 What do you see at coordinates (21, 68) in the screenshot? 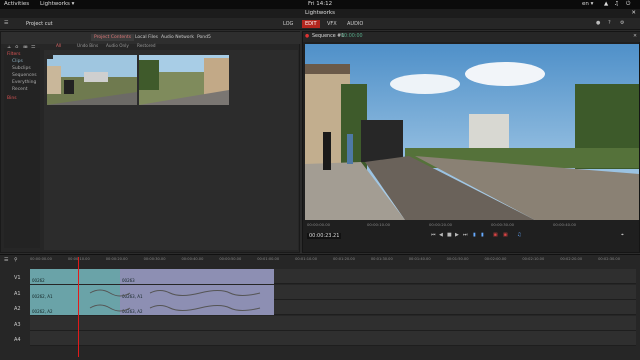
I see `sidebar-item-subclips: Subclips` at bounding box center [21, 68].